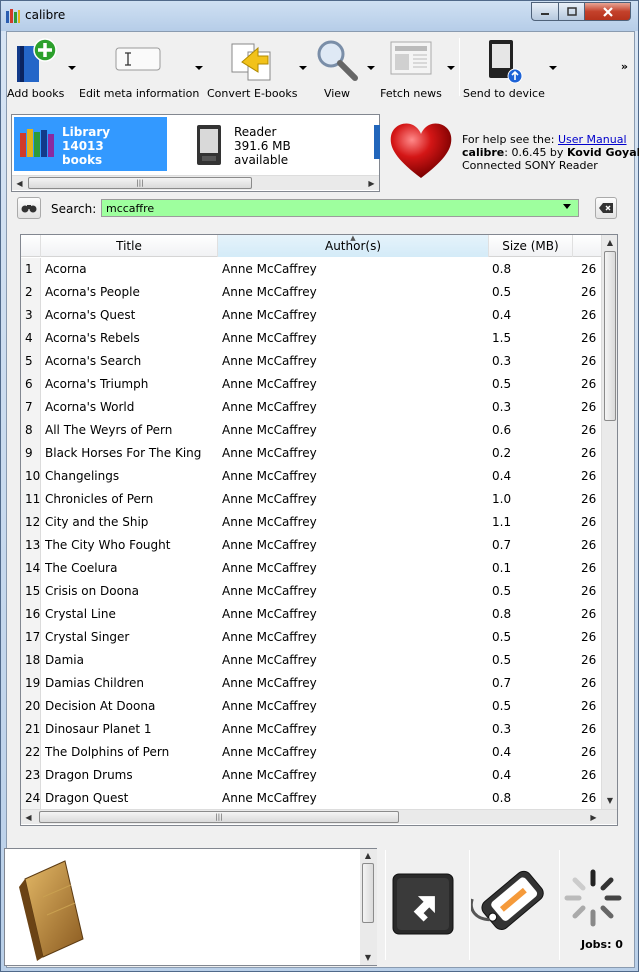  Describe the element at coordinates (411, 58) in the screenshot. I see `fetch-news-icon` at that location.